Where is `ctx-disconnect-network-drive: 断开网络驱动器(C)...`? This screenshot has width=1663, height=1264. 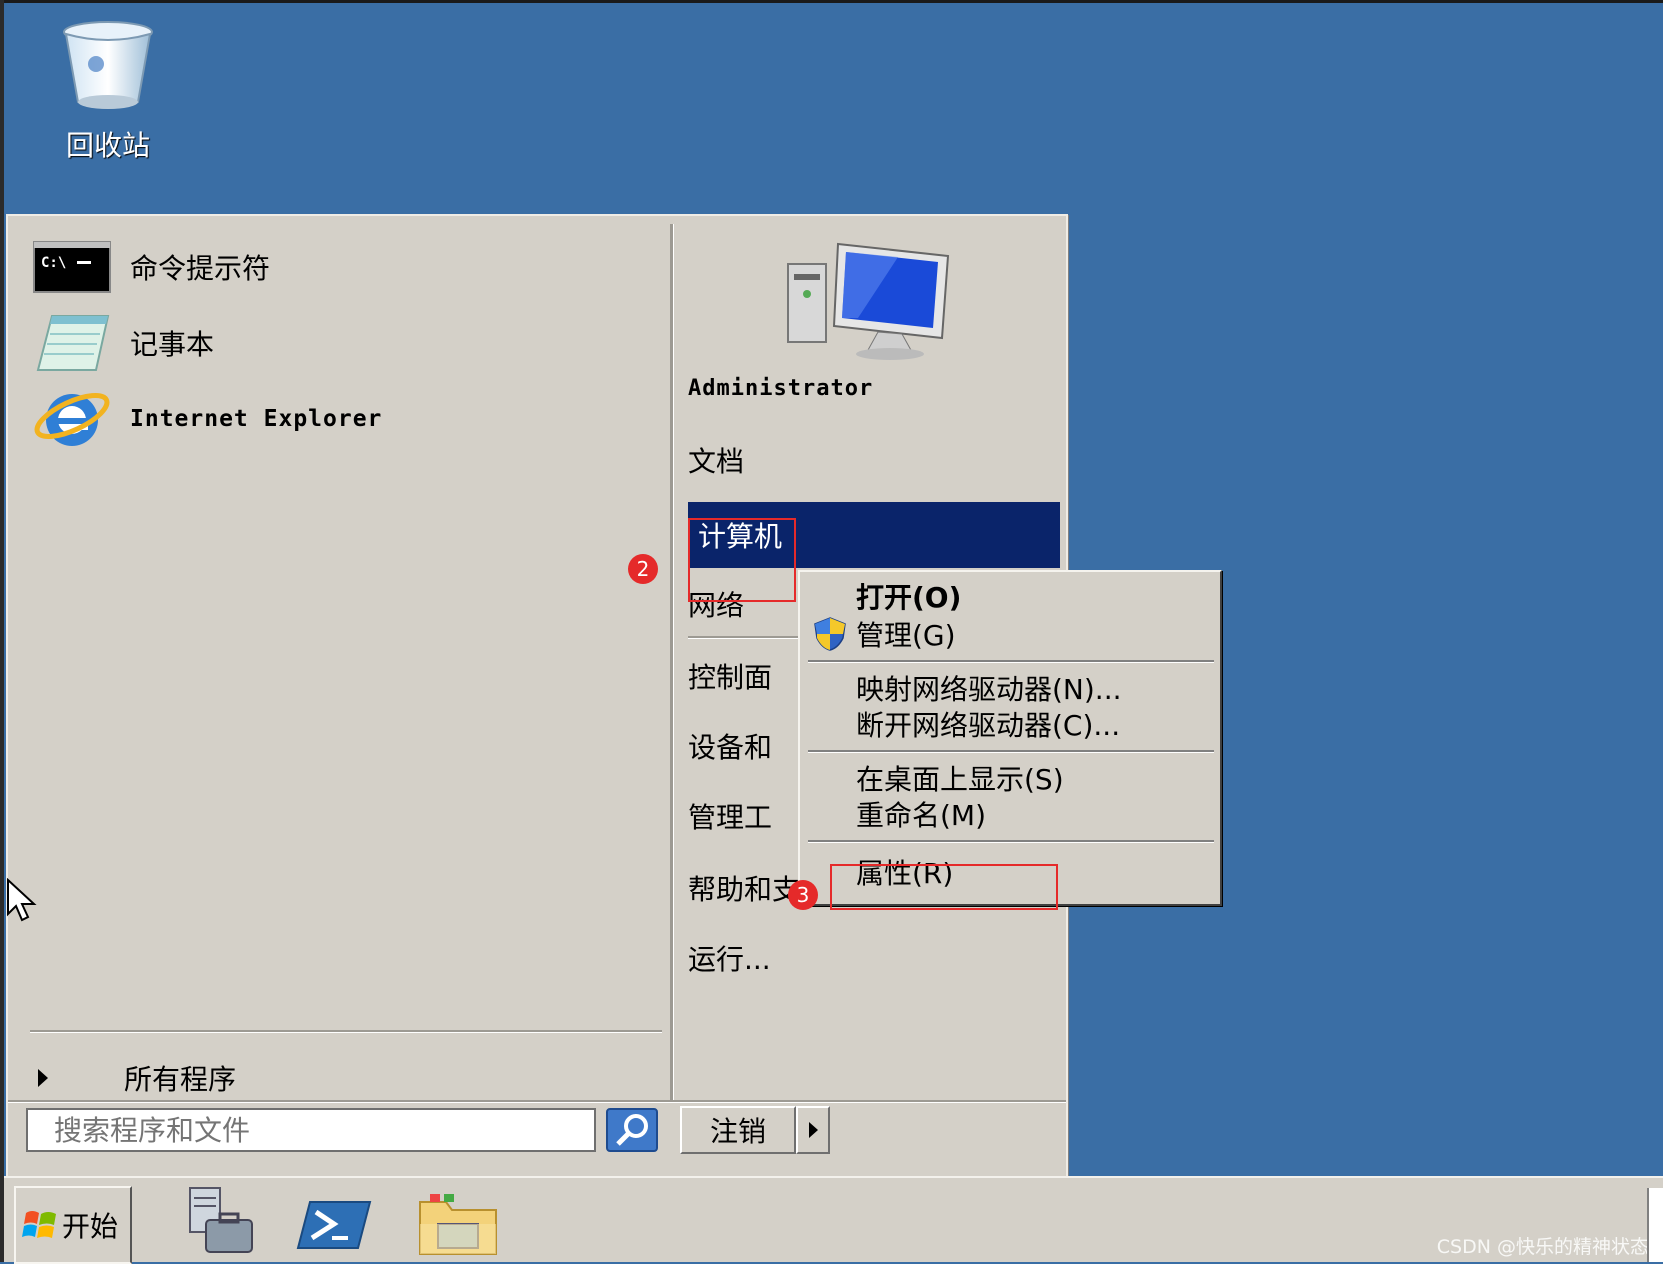
ctx-disconnect-network-drive: 断开网络驱动器(C)... is located at coordinates (988, 724).